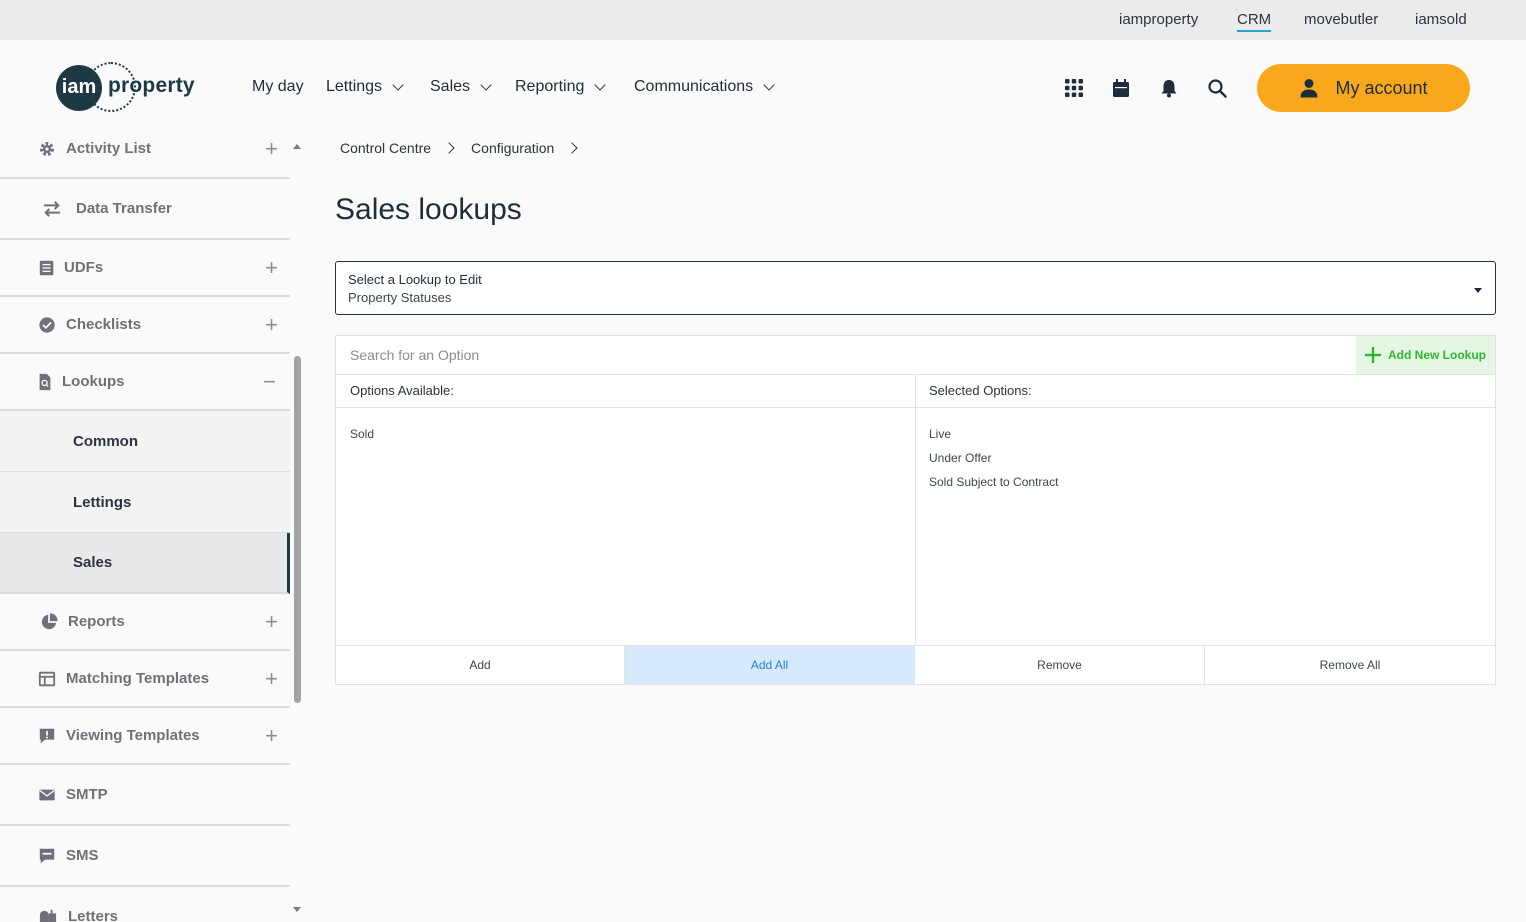  What do you see at coordinates (362, 434) in the screenshot?
I see `available-option-item: Sold` at bounding box center [362, 434].